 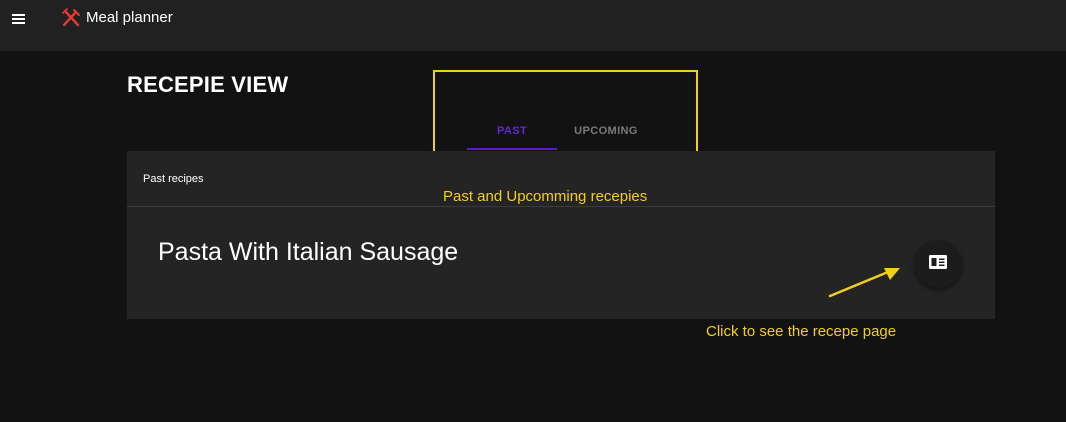 I want to click on fork-knife-icon, so click(x=71, y=18).